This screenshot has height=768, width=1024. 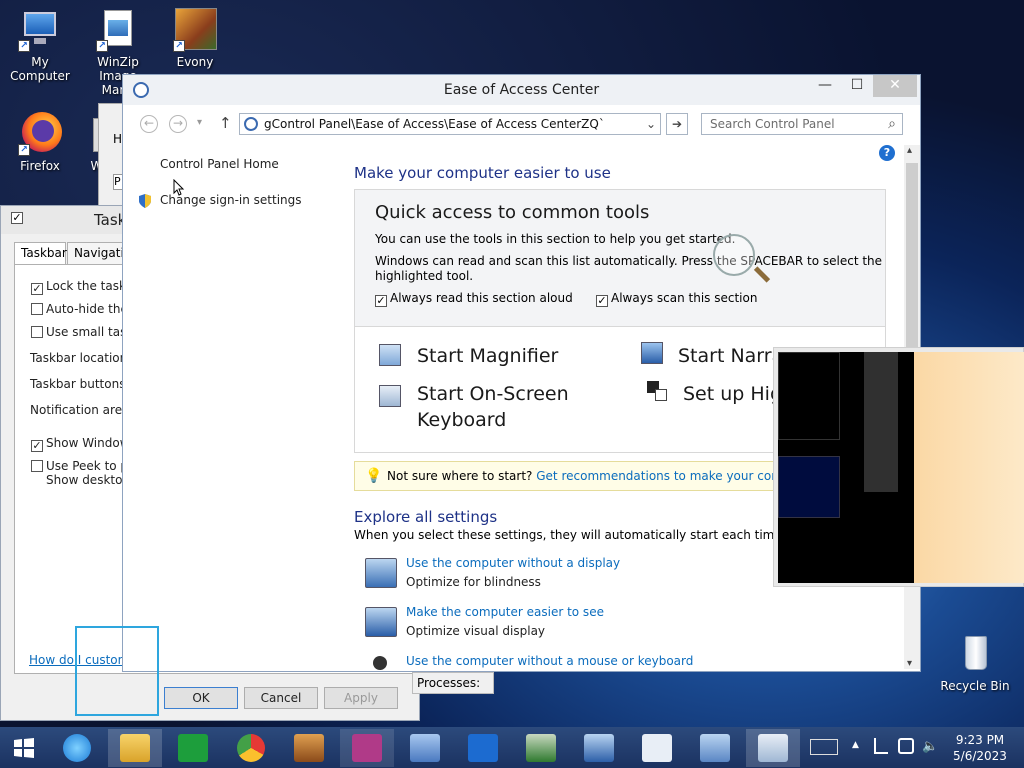 What do you see at coordinates (40, 30) in the screenshot?
I see `computer-icon: ↗` at bounding box center [40, 30].